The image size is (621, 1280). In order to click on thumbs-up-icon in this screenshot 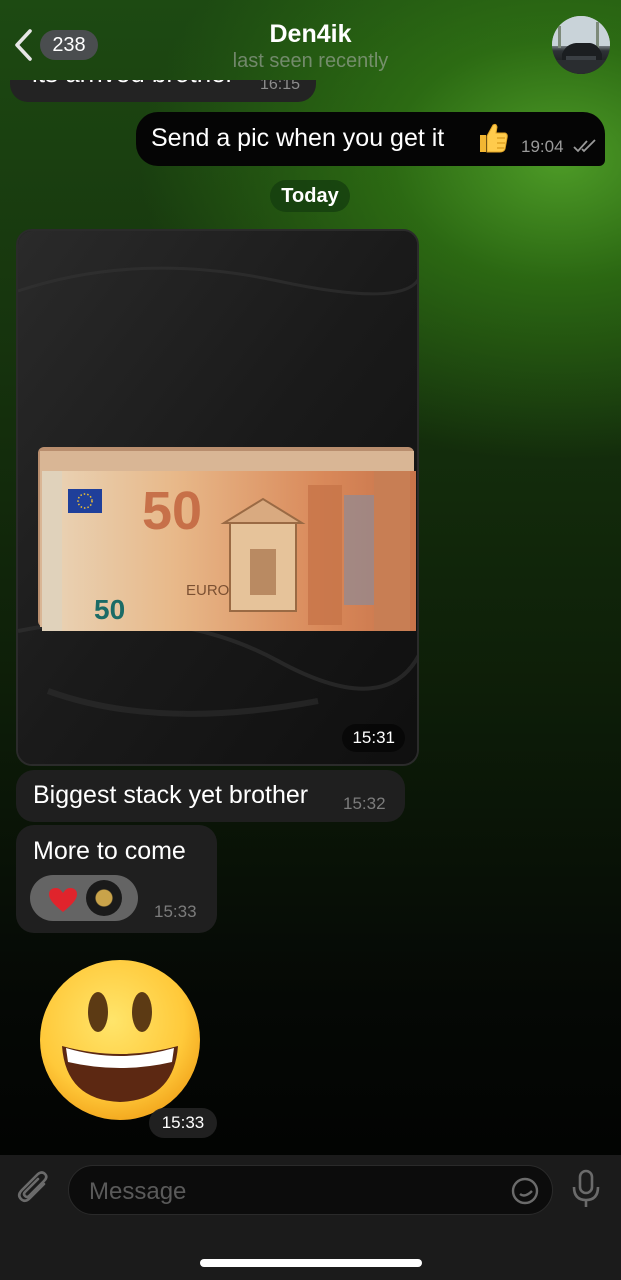, I will do `click(494, 138)`.